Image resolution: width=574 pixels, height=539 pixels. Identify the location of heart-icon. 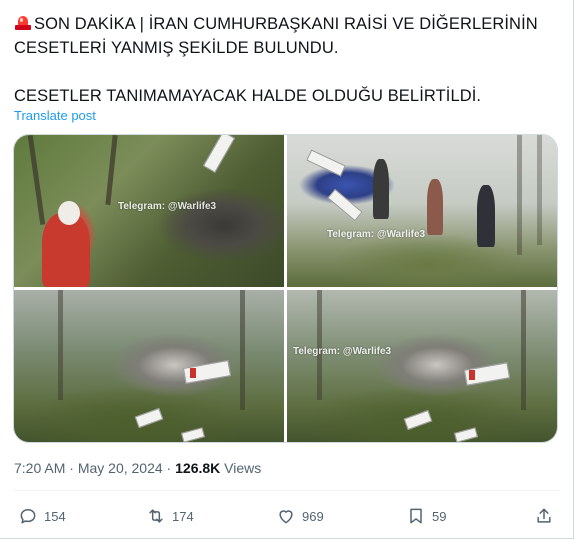
(286, 517).